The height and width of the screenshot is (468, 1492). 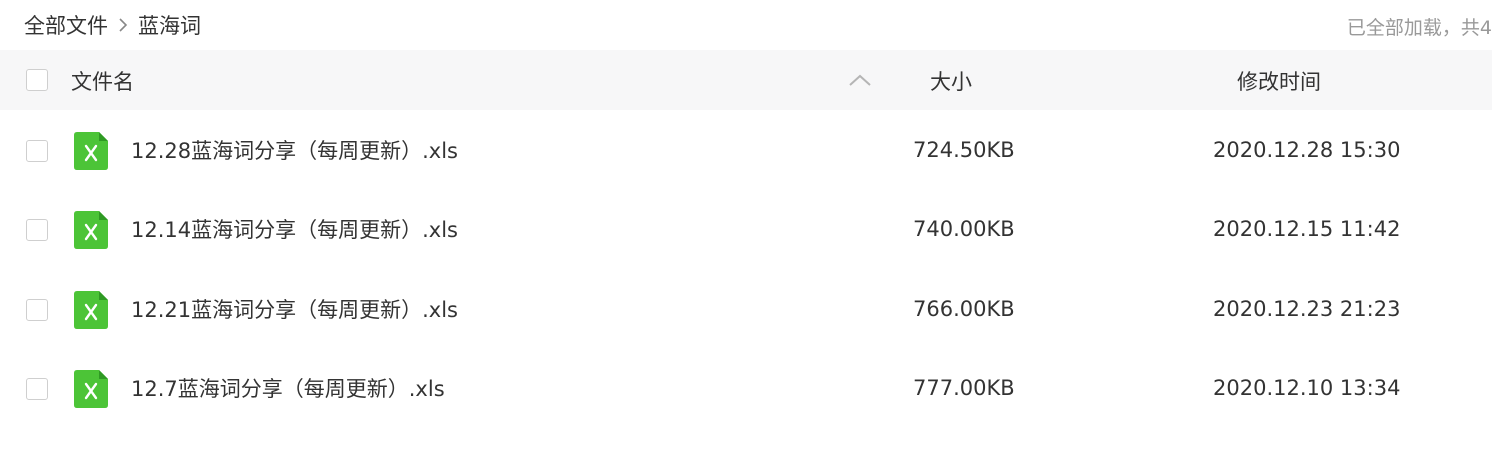 What do you see at coordinates (288, 388) in the screenshot?
I see `file-name: 12.7蓝海词分享（每周更新）.xls` at bounding box center [288, 388].